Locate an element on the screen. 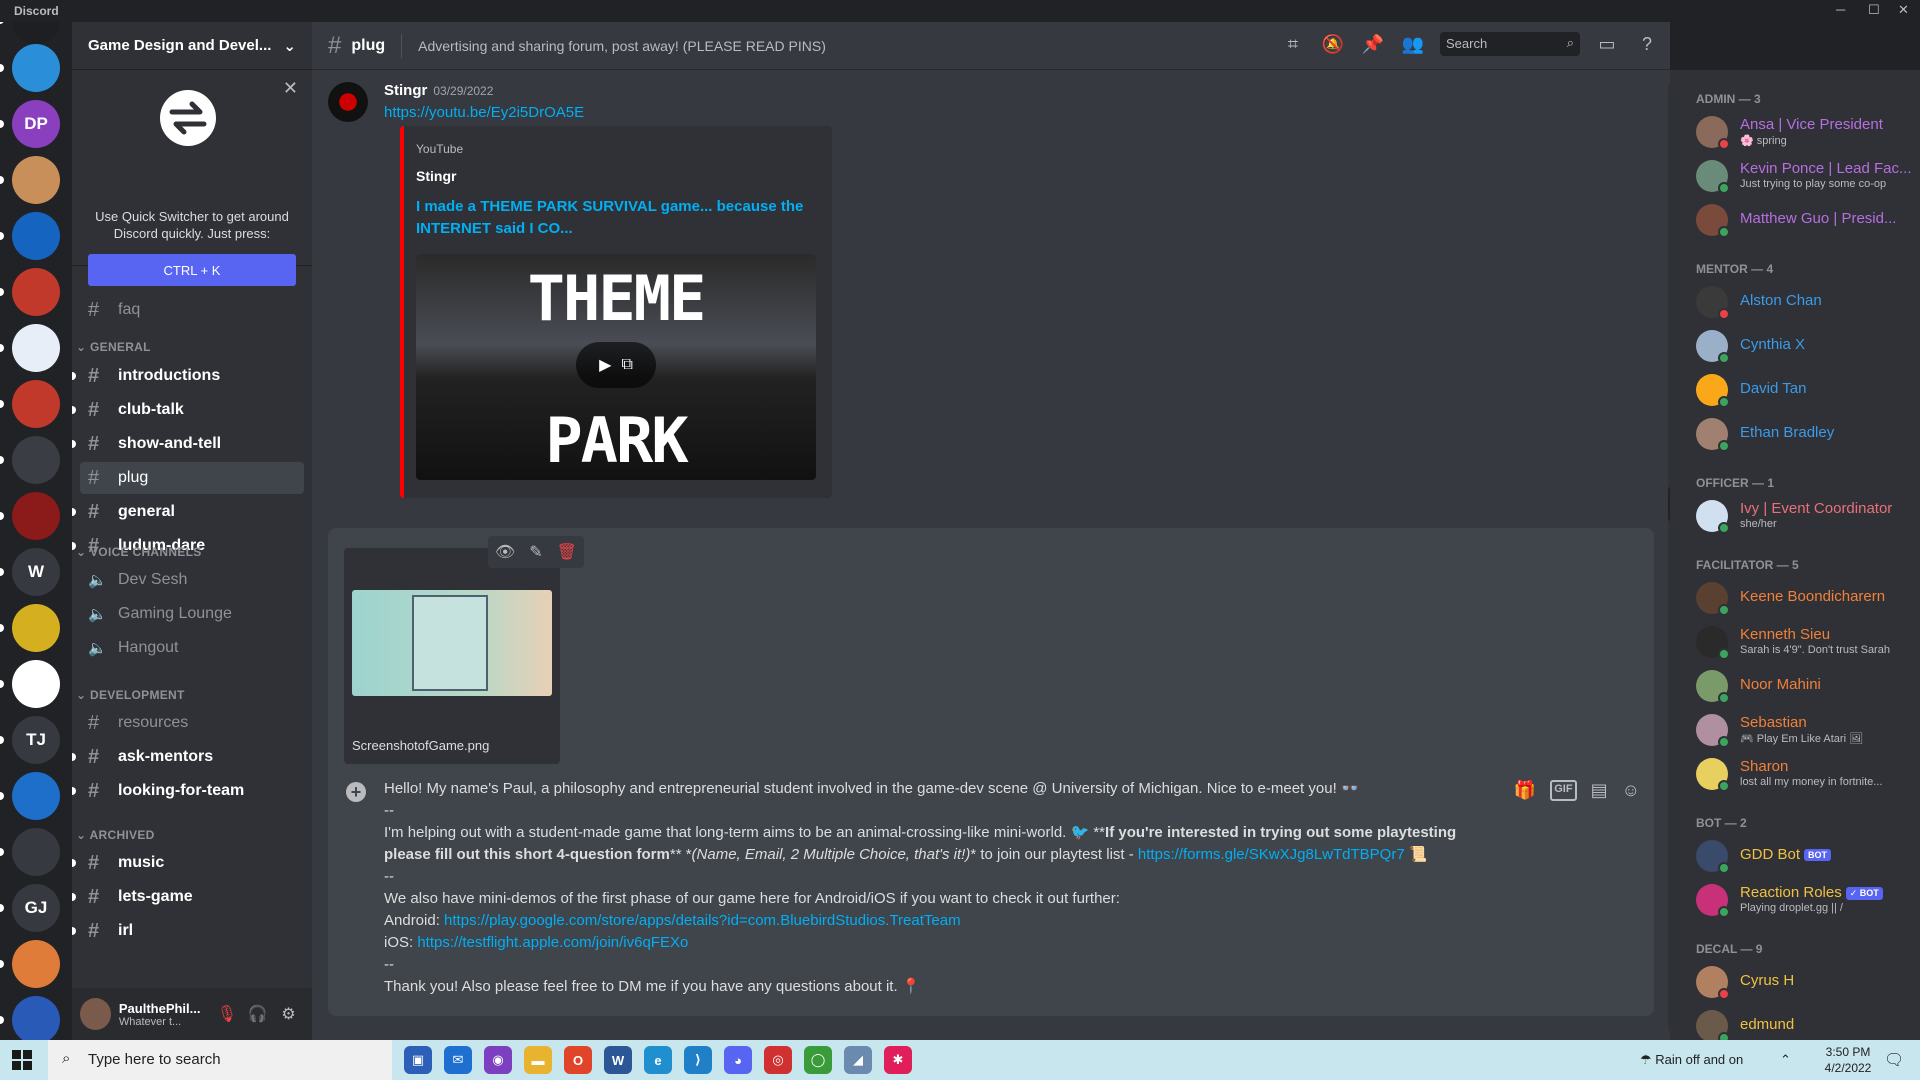 The image size is (1920, 1080). notification-bell-off-icon: 🔕 is located at coordinates (1333, 44).